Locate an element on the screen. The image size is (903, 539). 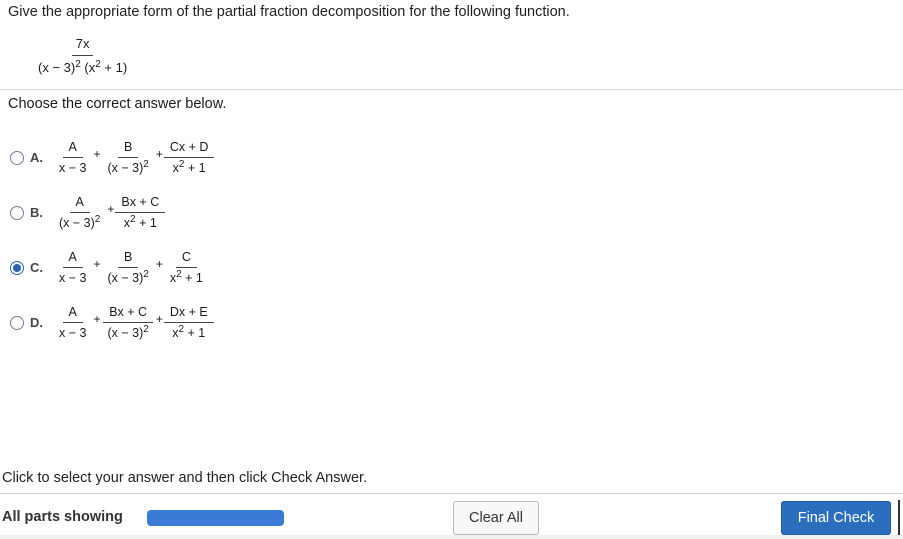
option-letter: D. is located at coordinates (36, 322).